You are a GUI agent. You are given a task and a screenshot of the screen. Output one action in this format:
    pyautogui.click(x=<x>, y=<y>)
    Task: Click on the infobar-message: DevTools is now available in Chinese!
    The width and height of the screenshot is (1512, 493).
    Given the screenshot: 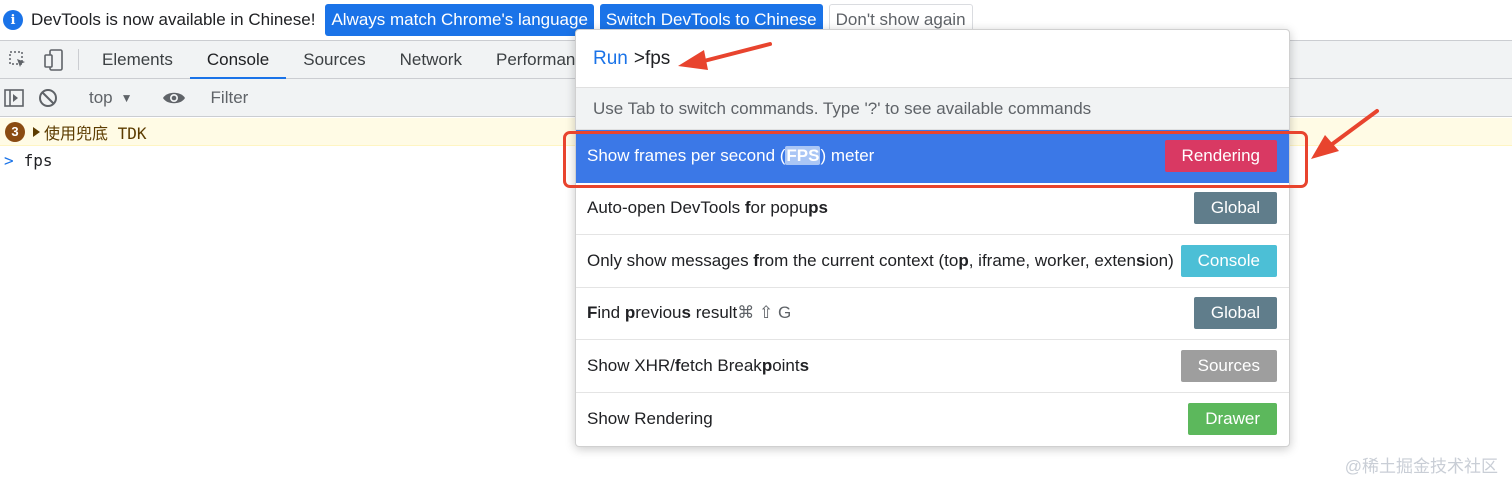 What is the action you would take?
    pyautogui.click(x=173, y=19)
    